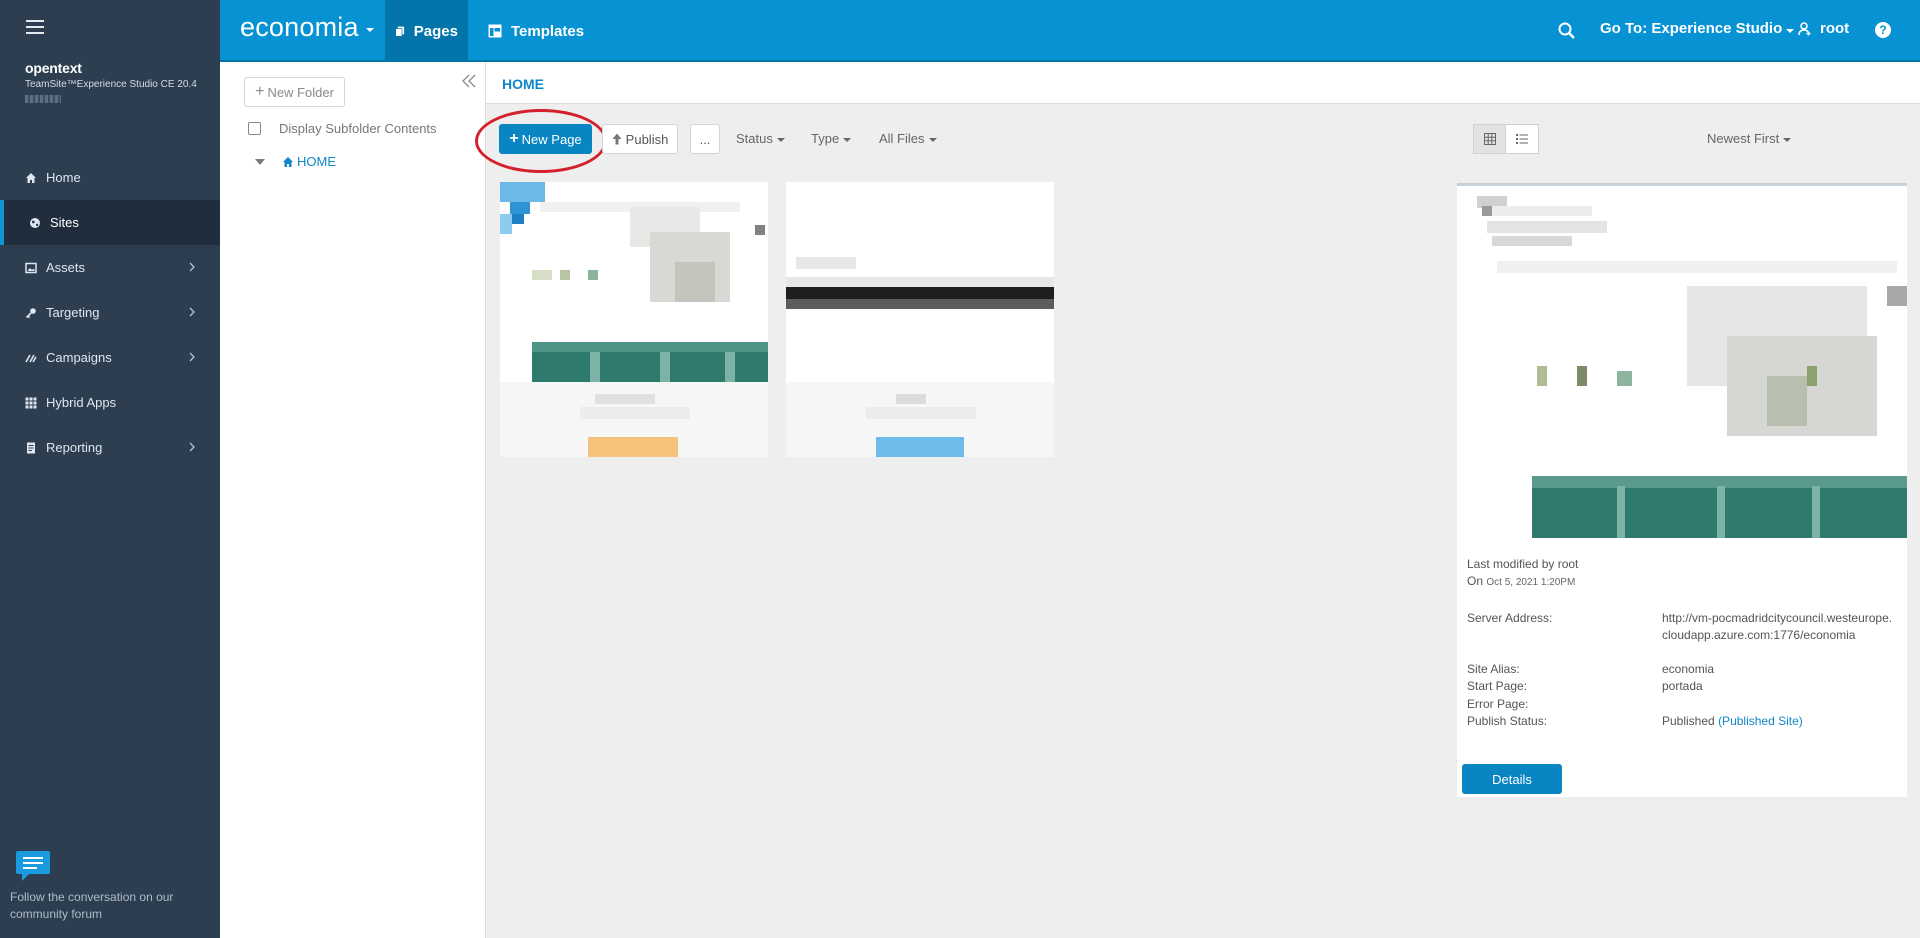 This screenshot has width=1920, height=938. I want to click on sidebar-item-label: Assets, so click(66, 267).